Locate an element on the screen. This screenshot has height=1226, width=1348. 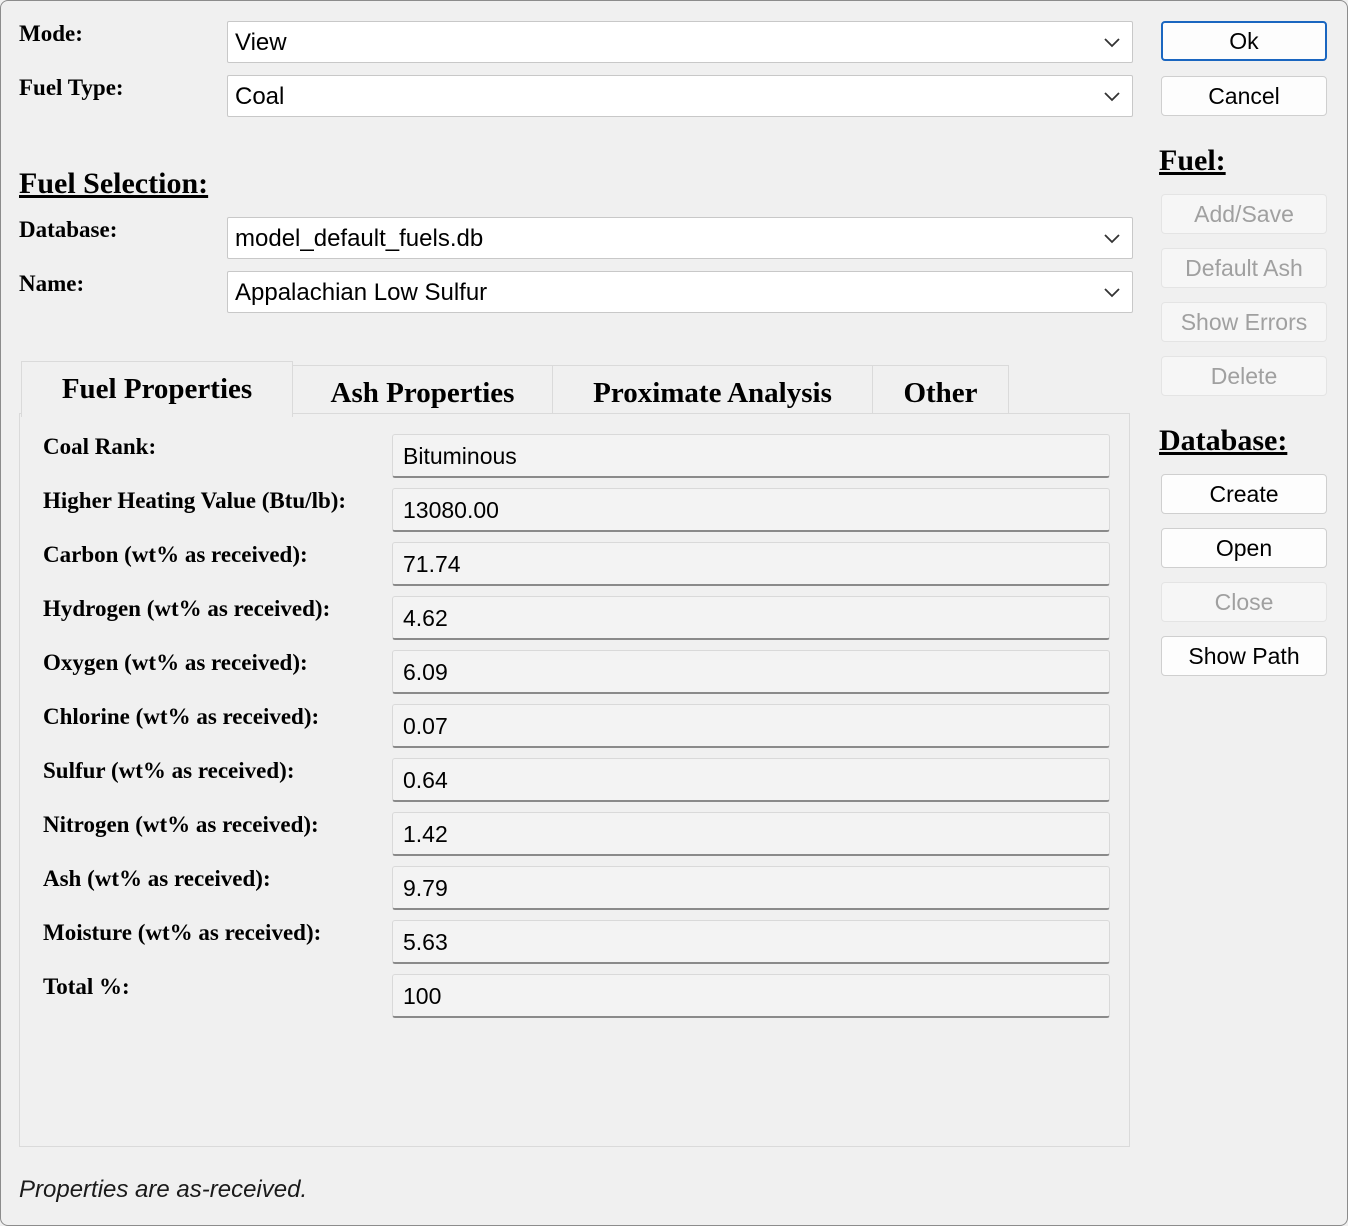
ok-button: Ok is located at coordinates (1244, 41).